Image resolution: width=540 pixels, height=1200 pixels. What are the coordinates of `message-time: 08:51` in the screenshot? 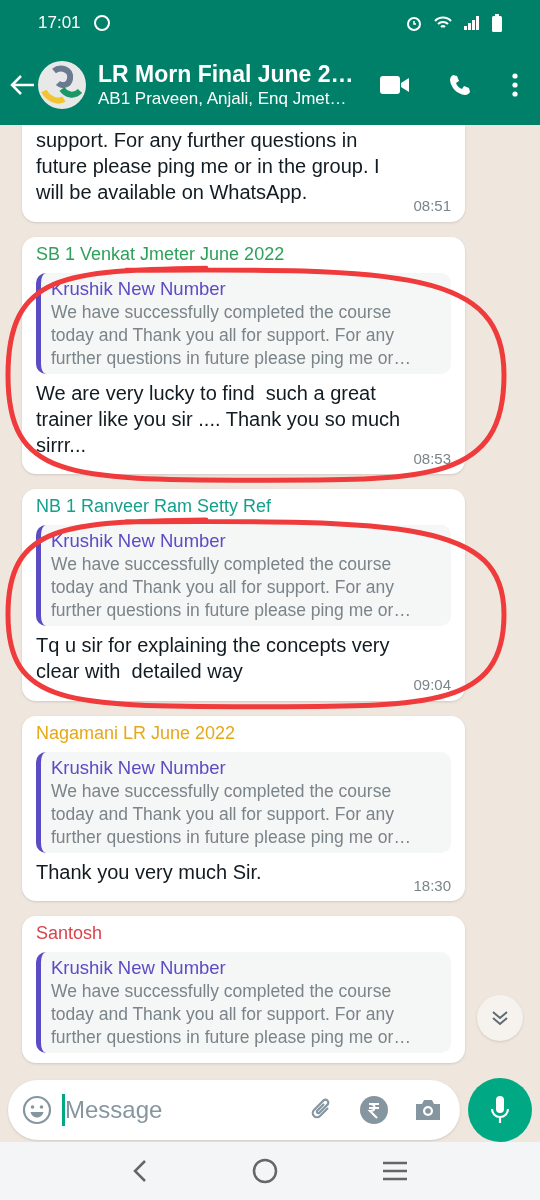 It's located at (432, 206).